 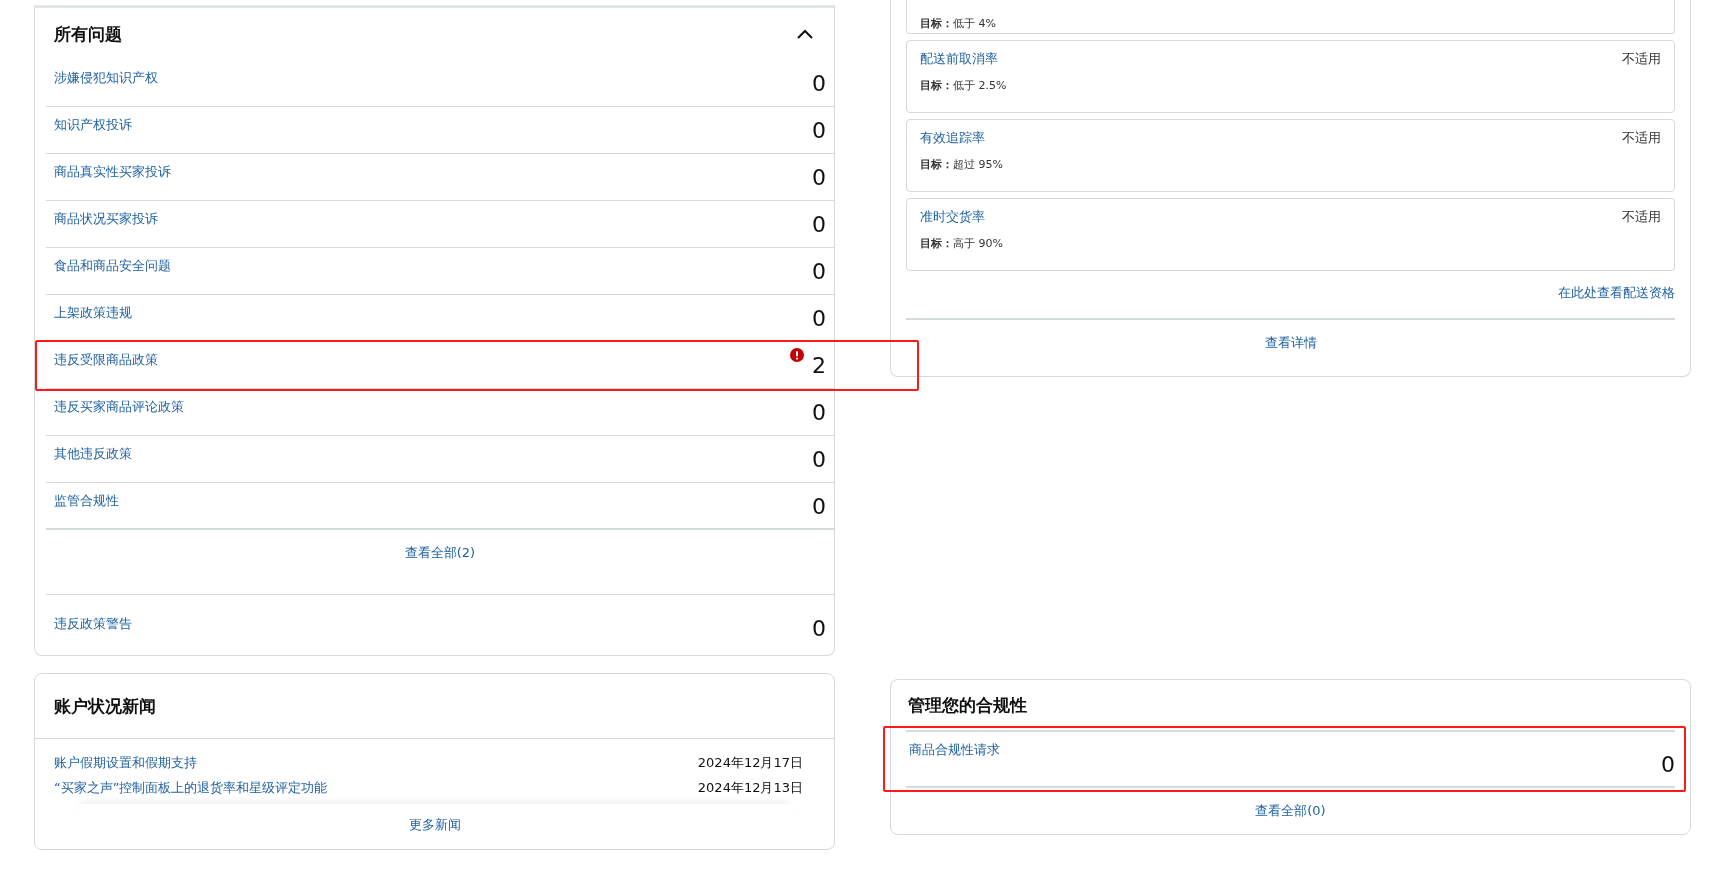 I want to click on issue-link: 商品真实性买家投诉, so click(x=112, y=172).